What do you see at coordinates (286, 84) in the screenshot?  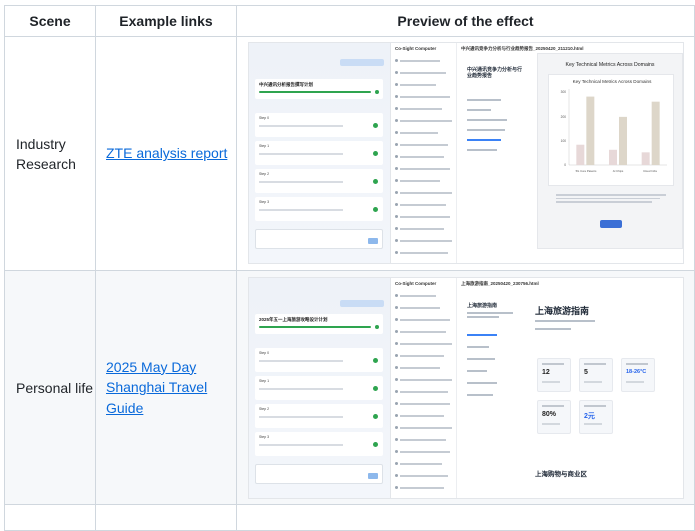 I see `task-title: 中兴通讯分析报告撰写计划` at bounding box center [286, 84].